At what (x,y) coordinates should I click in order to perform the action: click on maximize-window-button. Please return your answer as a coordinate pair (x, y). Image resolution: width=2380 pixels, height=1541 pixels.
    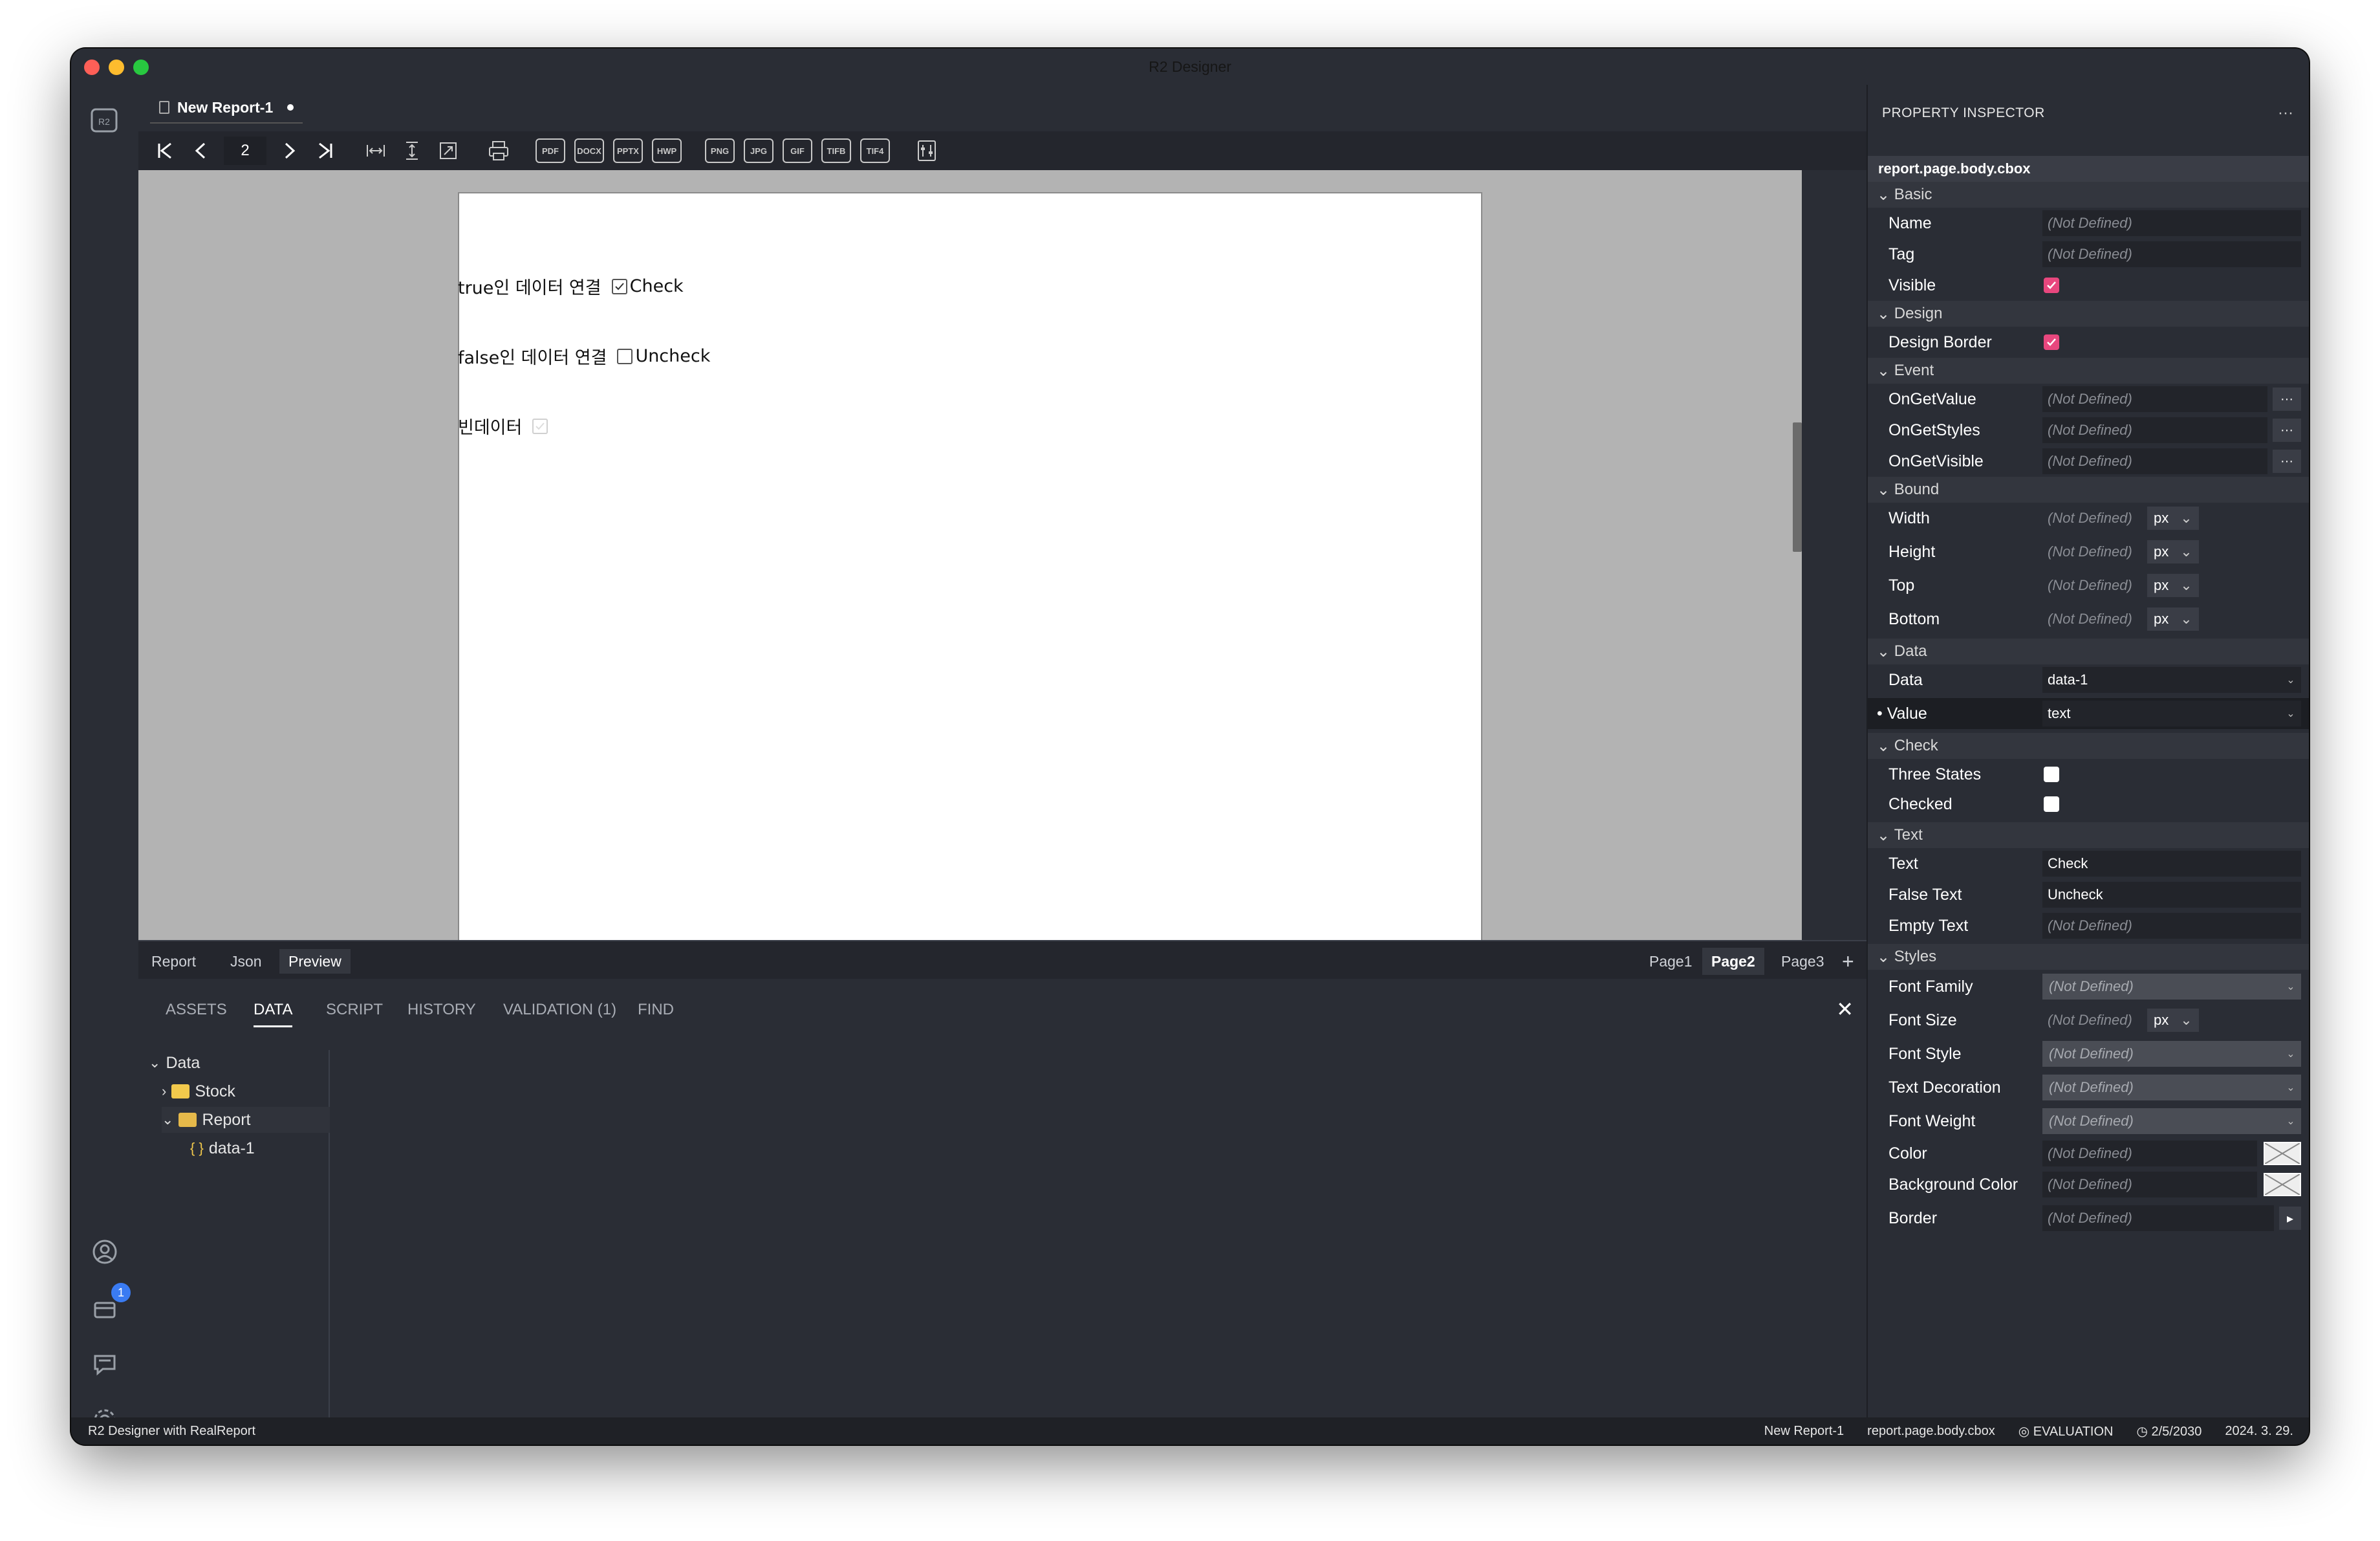
    Looking at the image, I should click on (141, 67).